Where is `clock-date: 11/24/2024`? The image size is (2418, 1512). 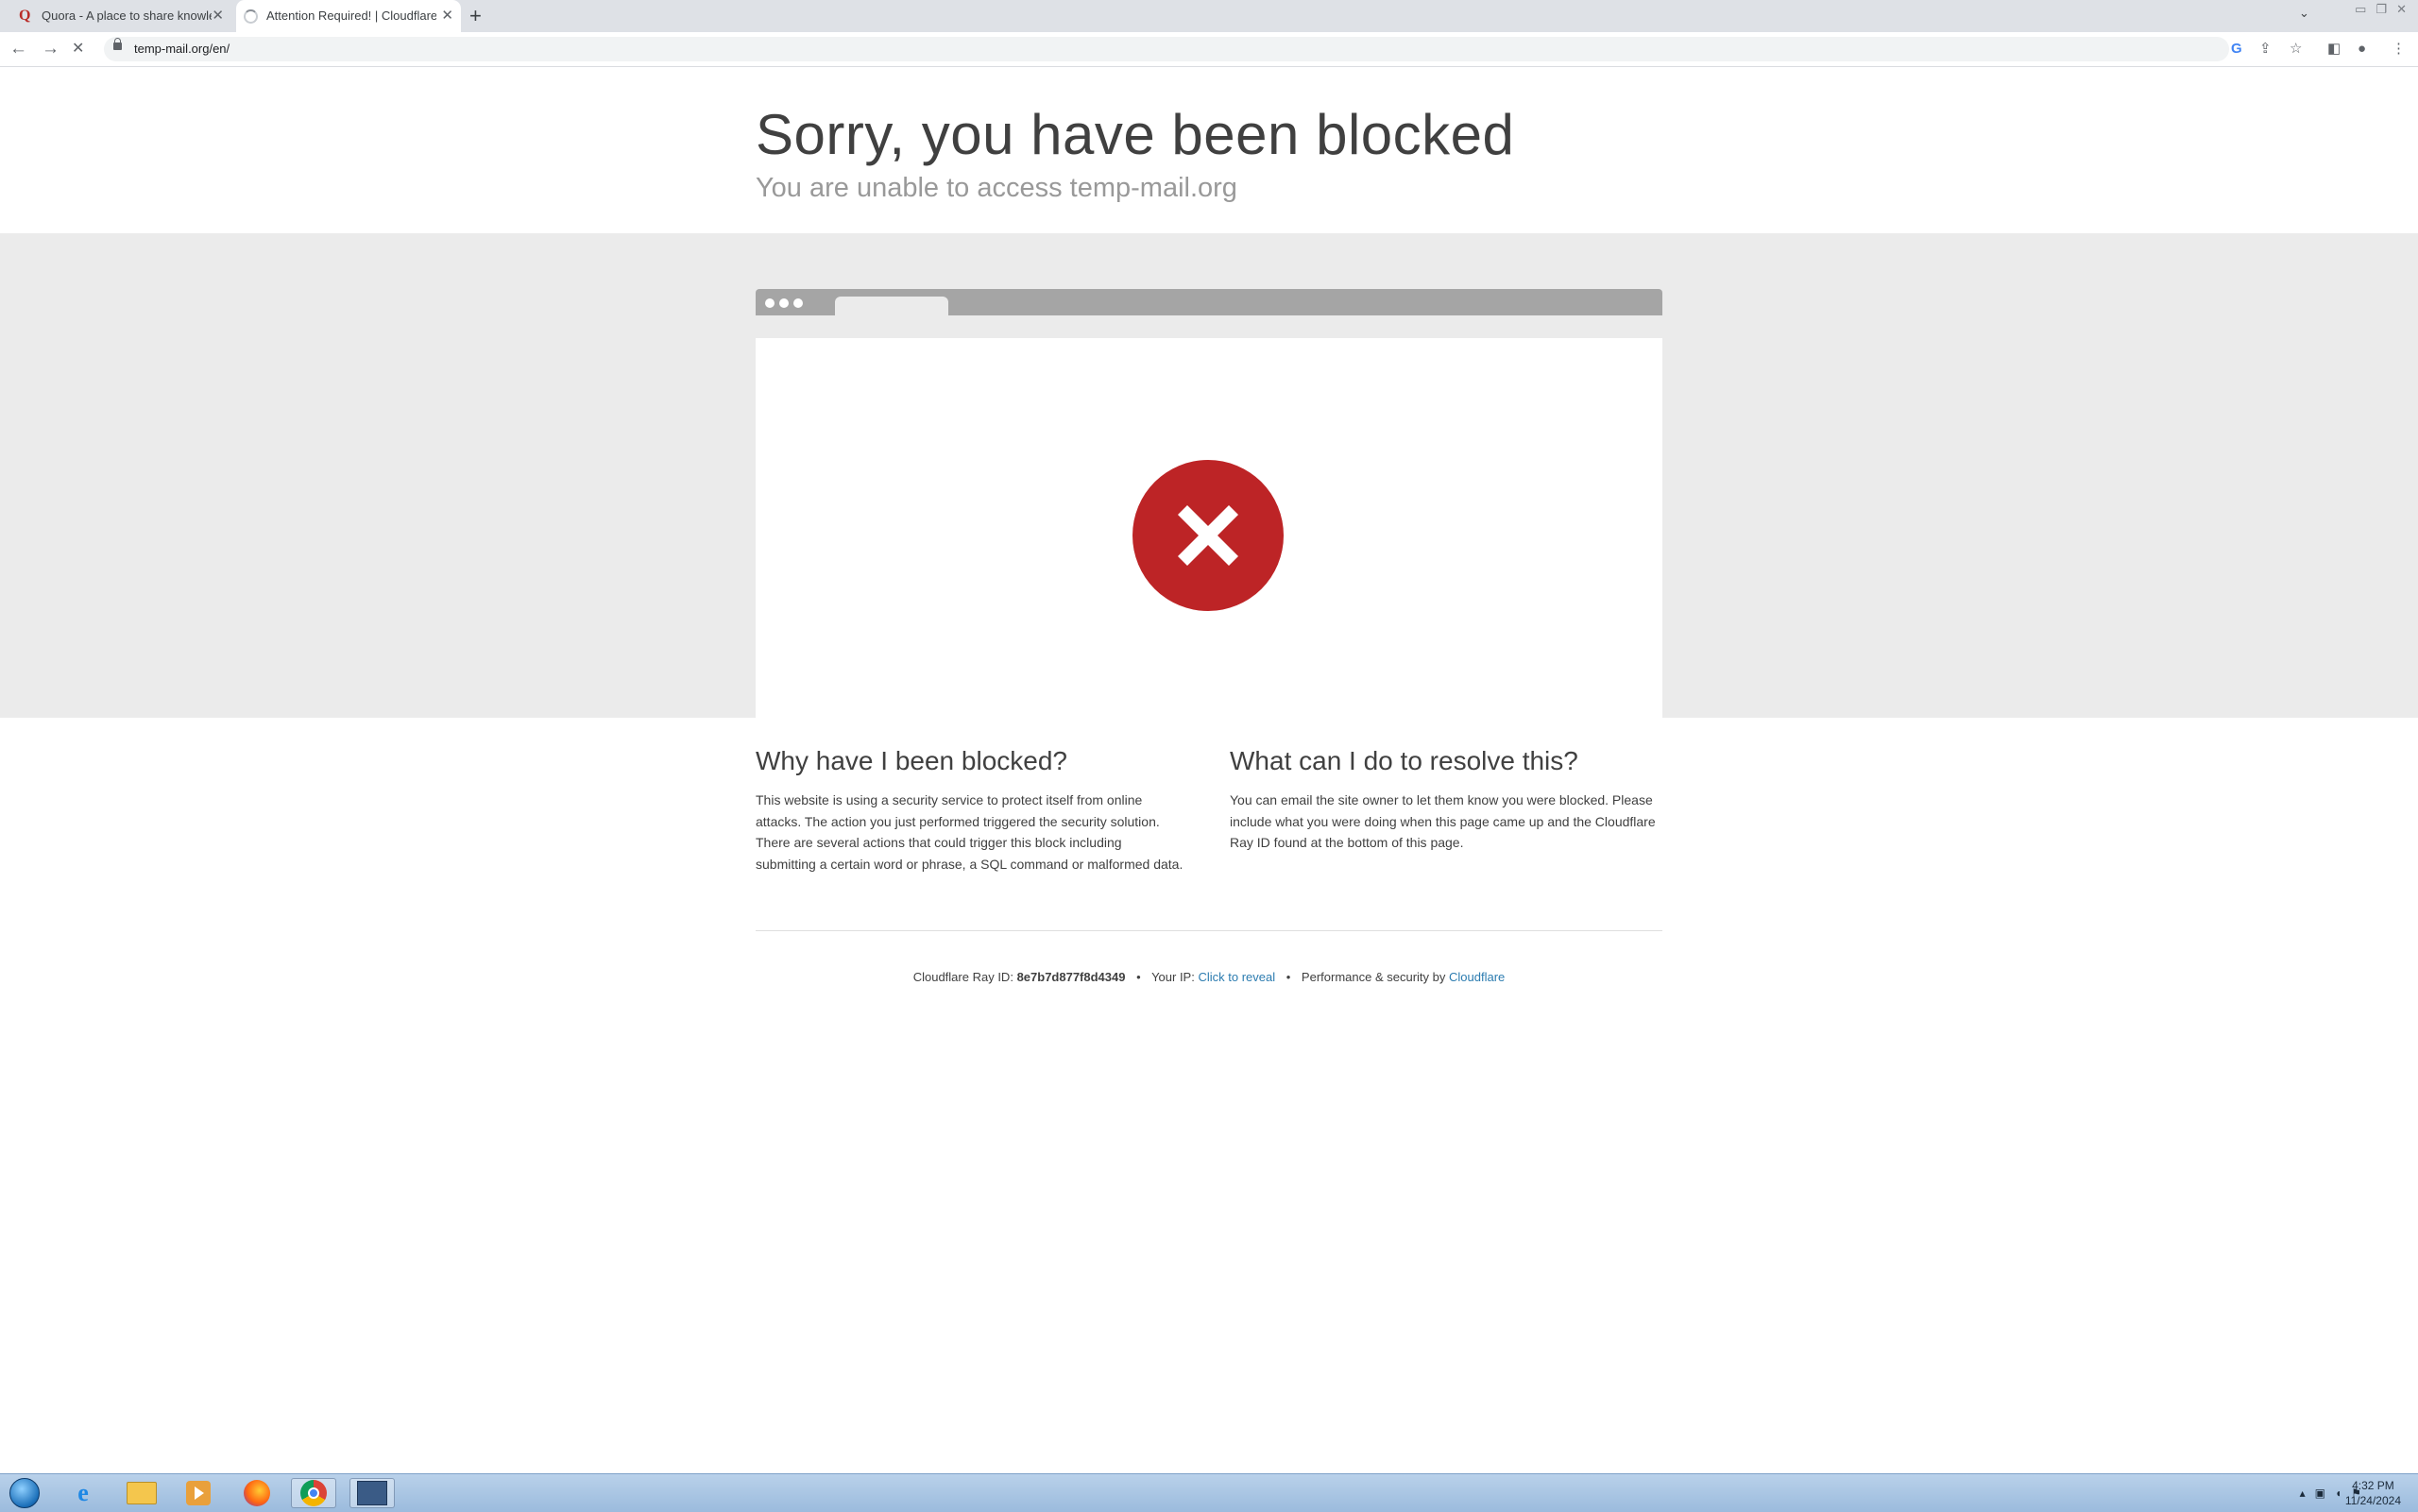 clock-date: 11/24/2024 is located at coordinates (2373, 1500).